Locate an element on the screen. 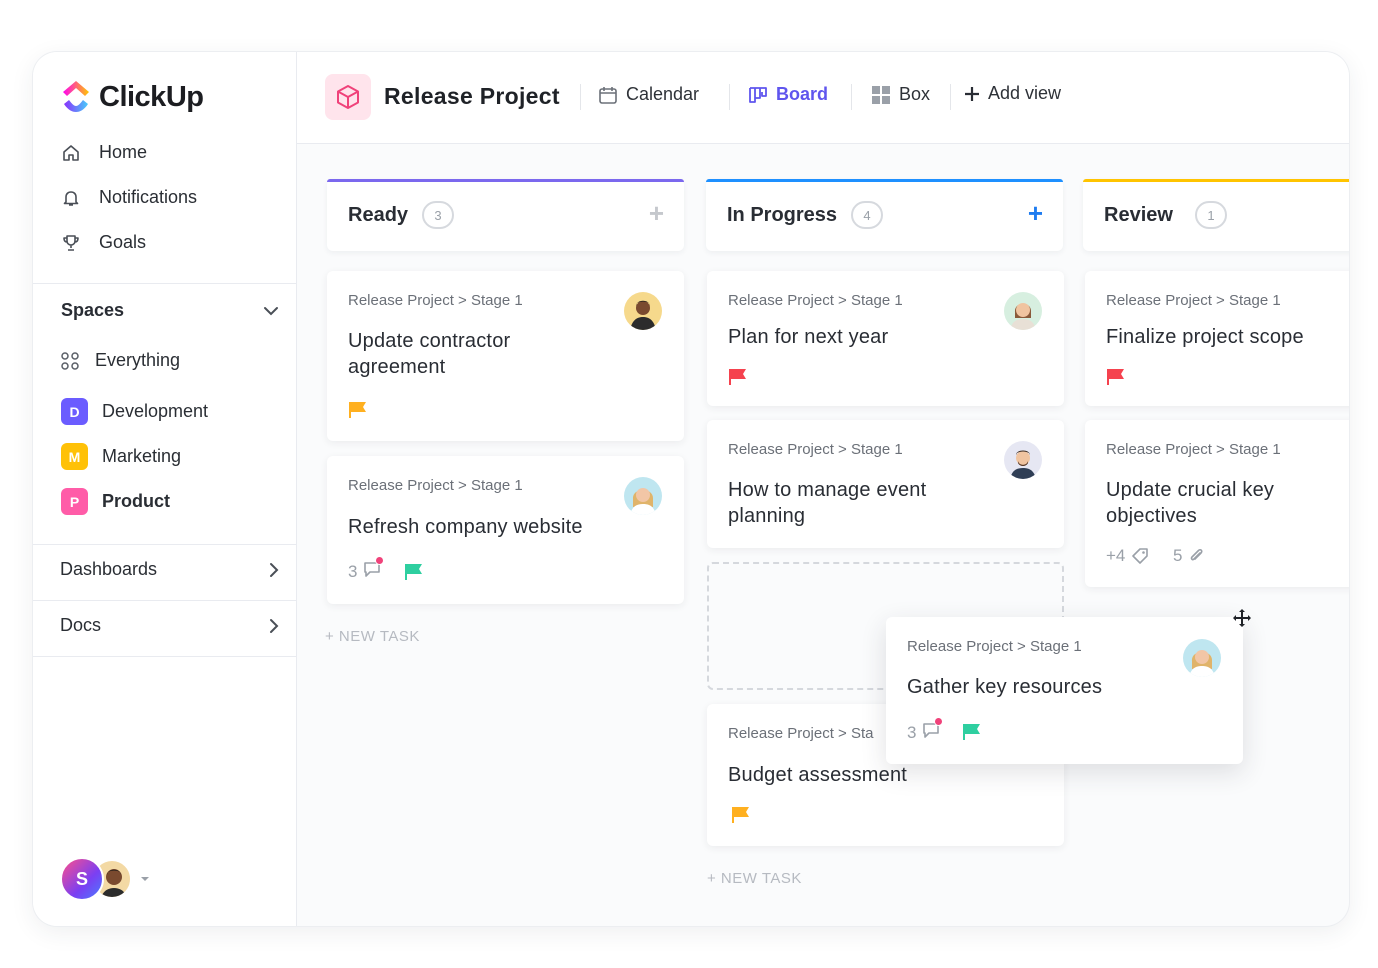 The image size is (1378, 968). tab-calendar: Calendar is located at coordinates (648, 94).